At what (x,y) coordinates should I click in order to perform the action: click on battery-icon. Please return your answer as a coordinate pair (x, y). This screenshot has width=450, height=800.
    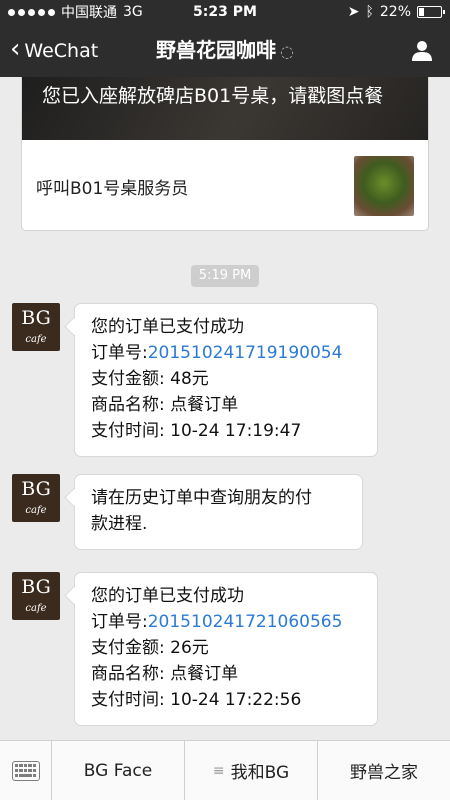
    Looking at the image, I should click on (431, 12).